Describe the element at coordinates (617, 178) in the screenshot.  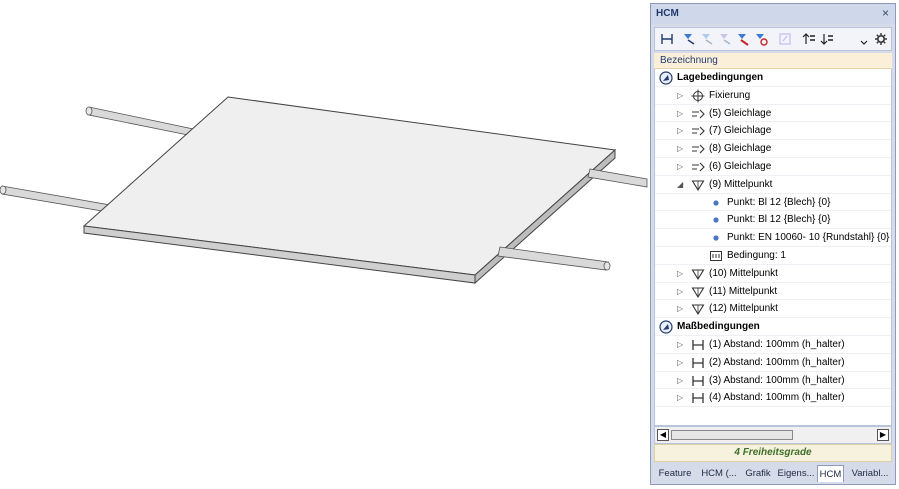
I see `rod-back-right` at that location.